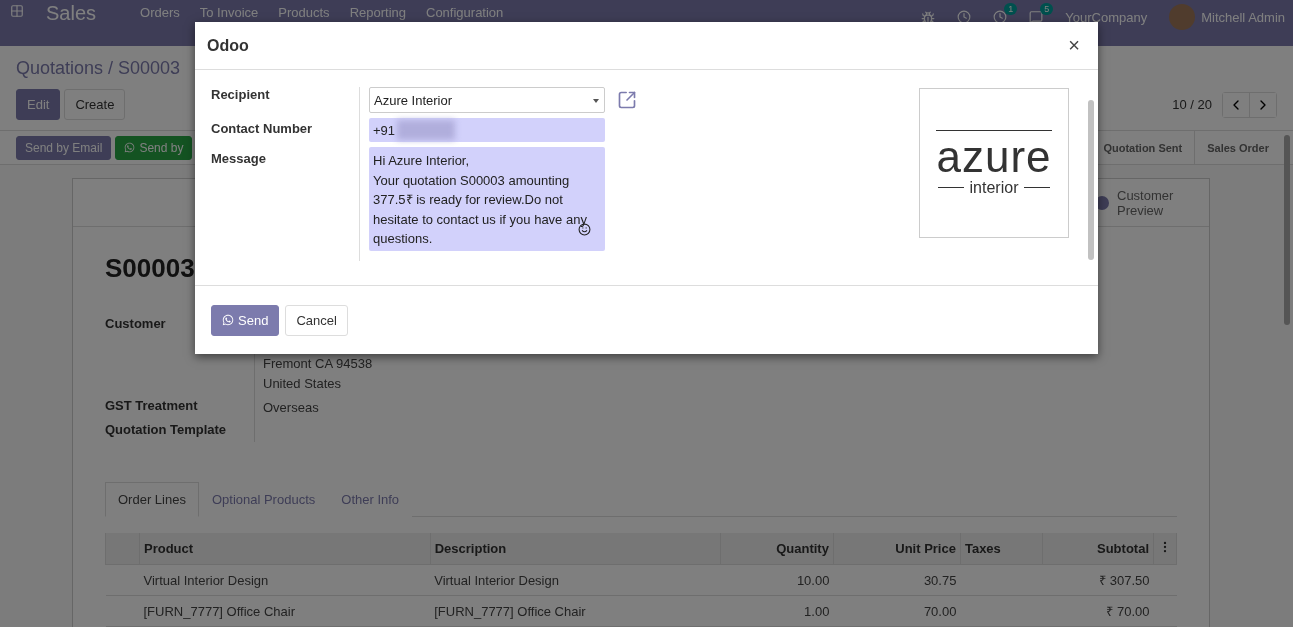  What do you see at coordinates (1262, 104) in the screenshot?
I see `next-button` at bounding box center [1262, 104].